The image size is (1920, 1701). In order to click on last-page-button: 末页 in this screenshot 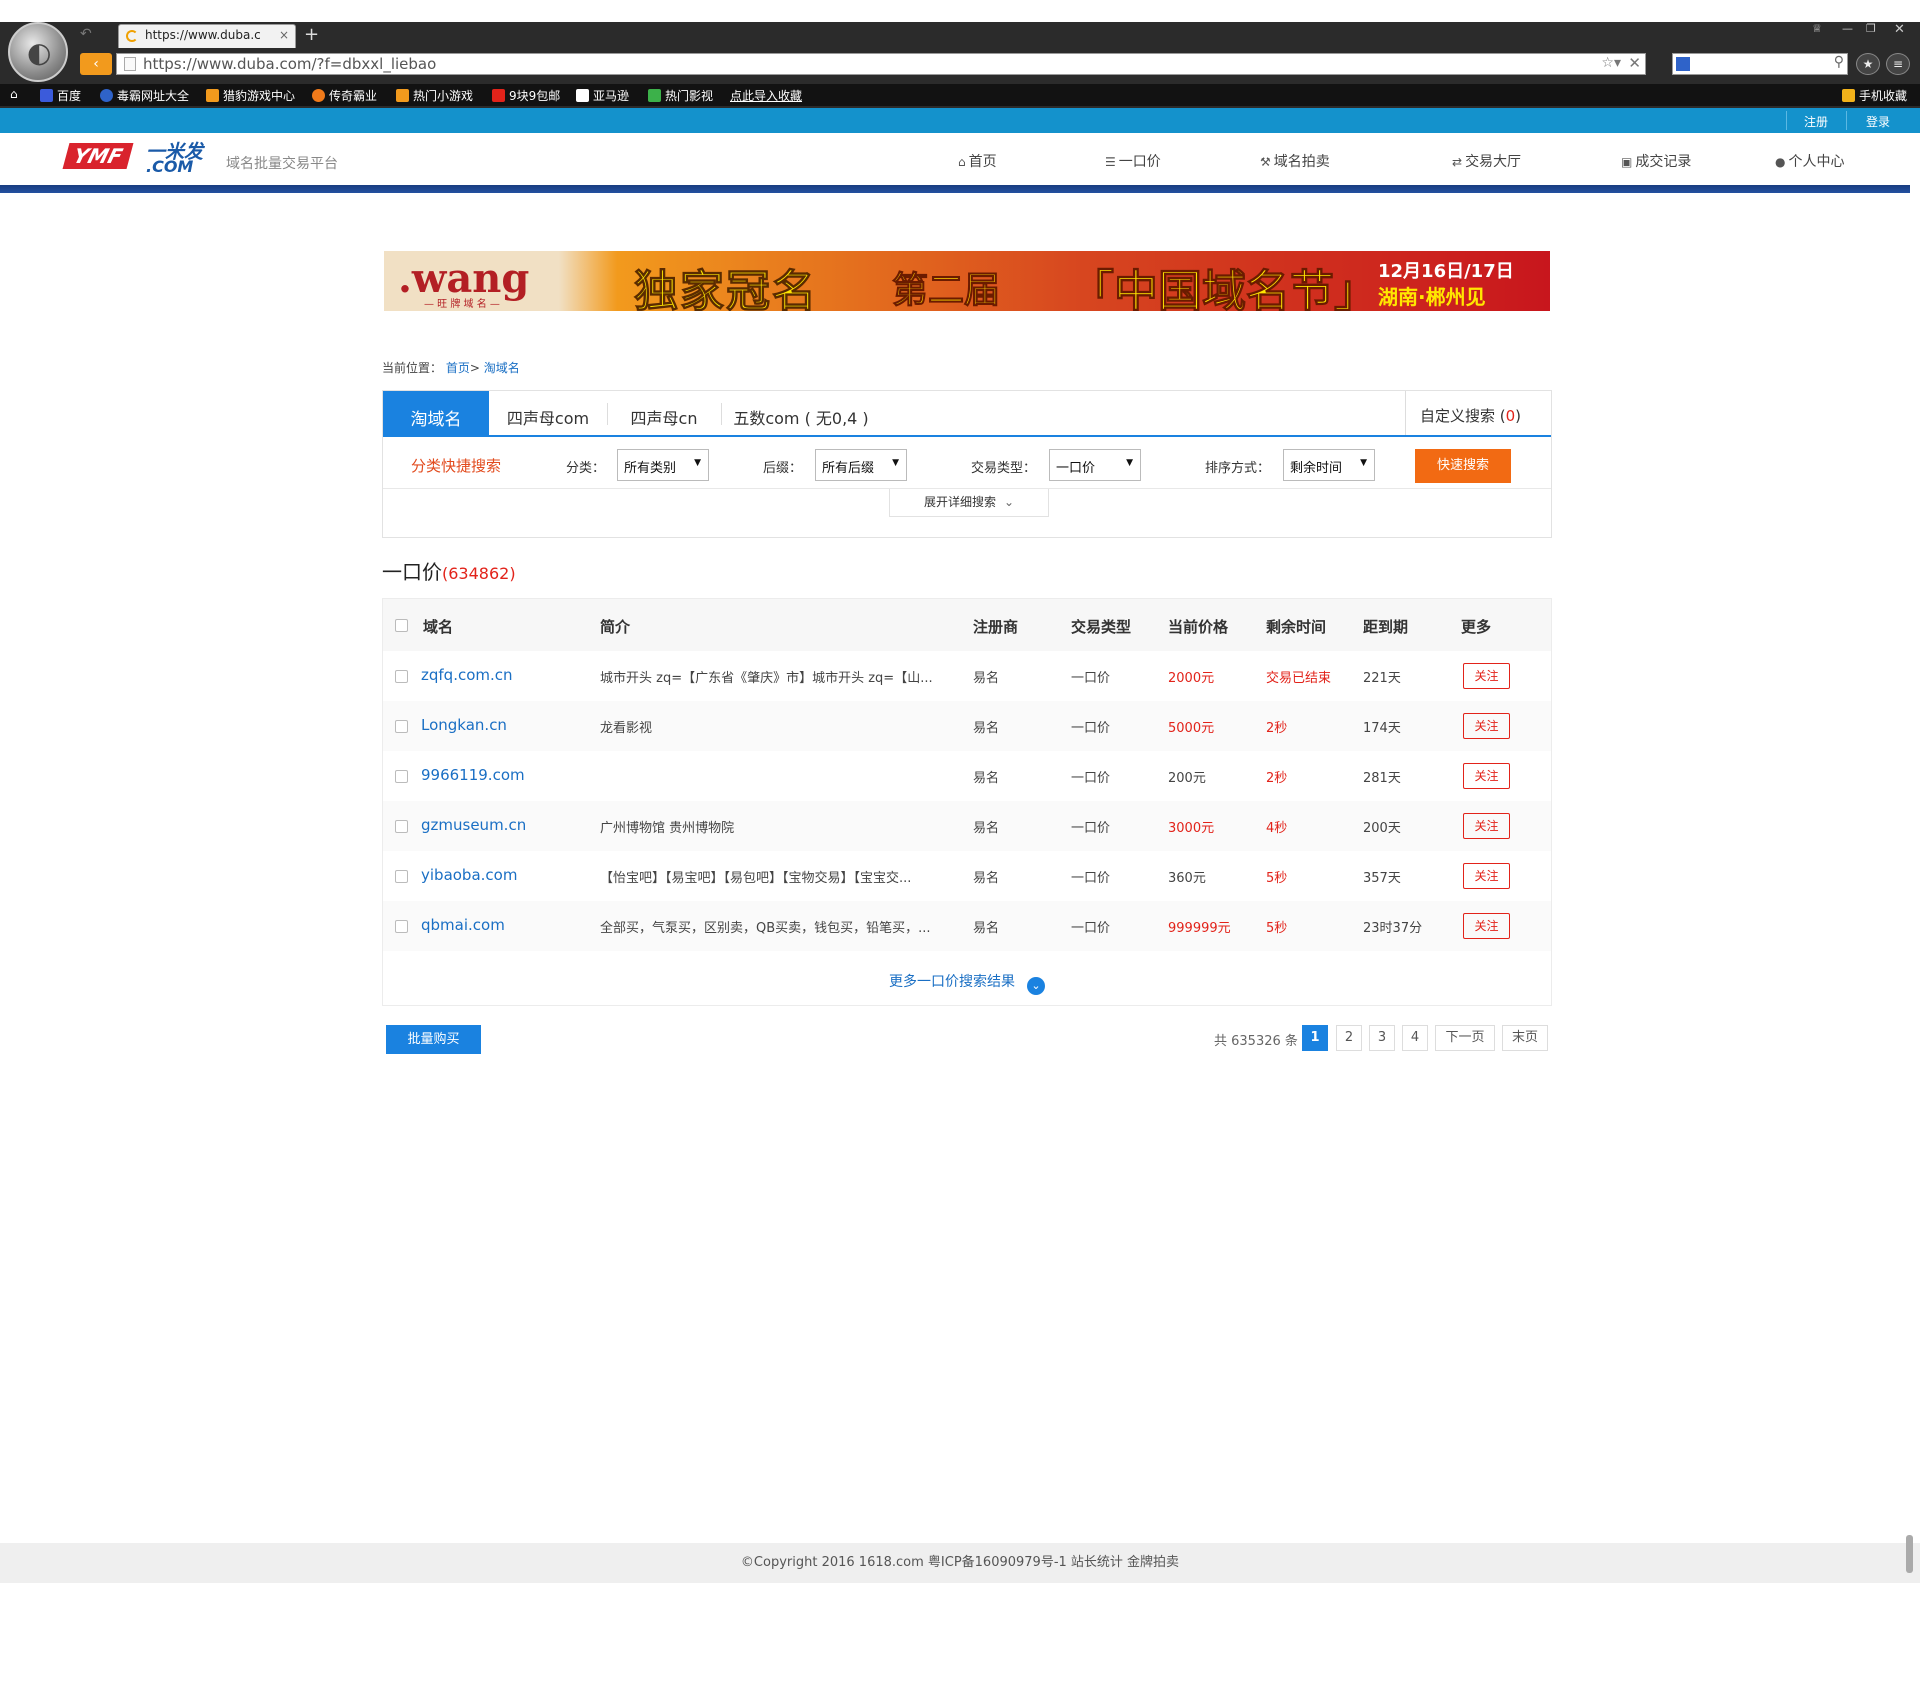, I will do `click(1525, 1038)`.